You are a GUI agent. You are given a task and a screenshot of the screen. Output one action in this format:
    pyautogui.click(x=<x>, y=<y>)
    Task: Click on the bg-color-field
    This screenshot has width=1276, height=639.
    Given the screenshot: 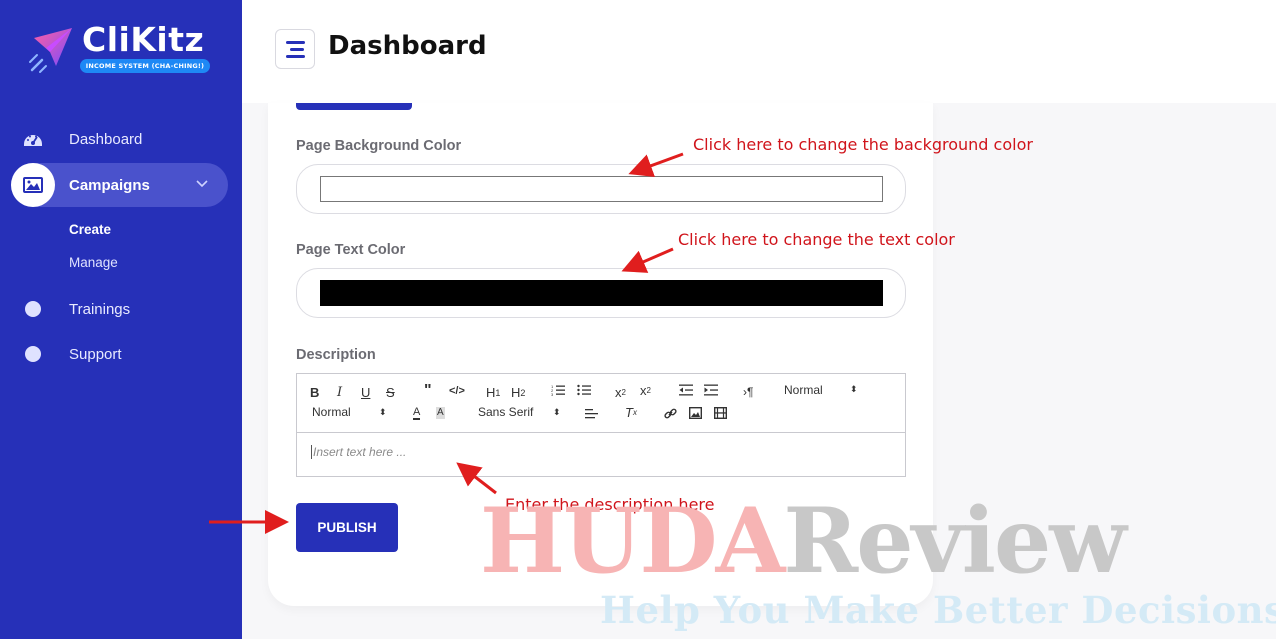 What is the action you would take?
    pyautogui.click(x=601, y=189)
    